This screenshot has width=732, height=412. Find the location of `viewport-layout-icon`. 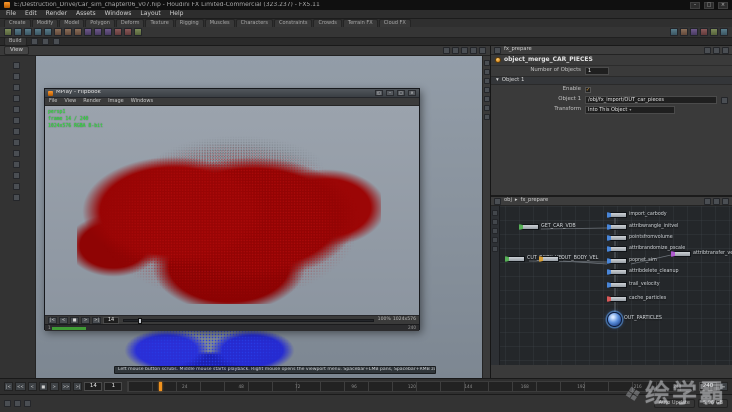

viewport-layout-icon is located at coordinates (482, 50).